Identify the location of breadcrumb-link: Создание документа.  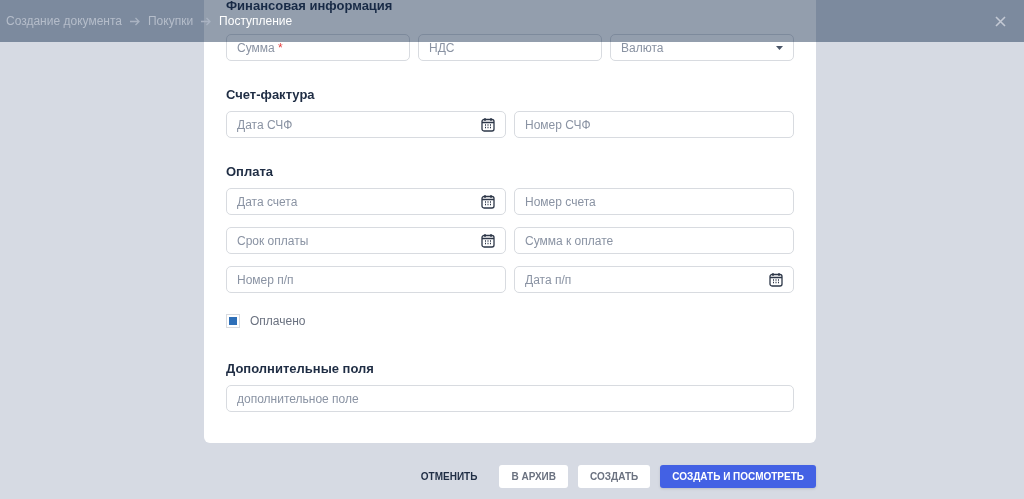
(64, 21).